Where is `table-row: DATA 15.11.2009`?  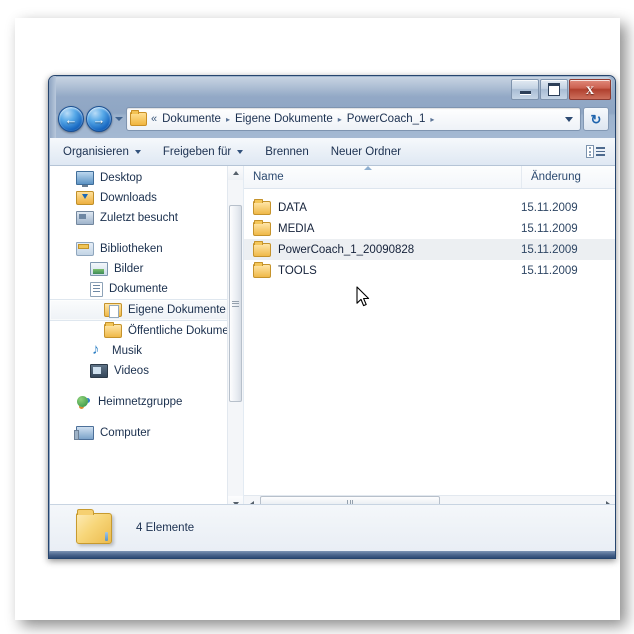 table-row: DATA 15.11.2009 is located at coordinates (429, 207).